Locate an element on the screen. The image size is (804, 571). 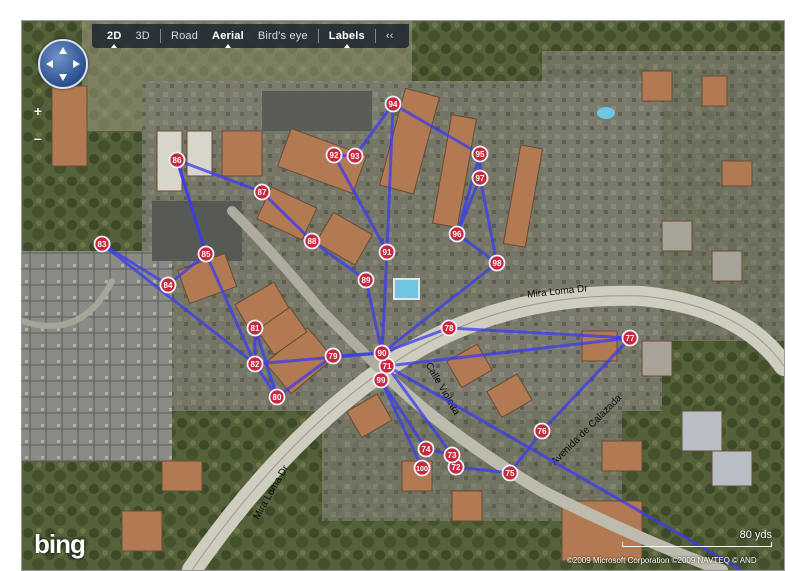
route-marker-label: 91 is located at coordinates (387, 252).